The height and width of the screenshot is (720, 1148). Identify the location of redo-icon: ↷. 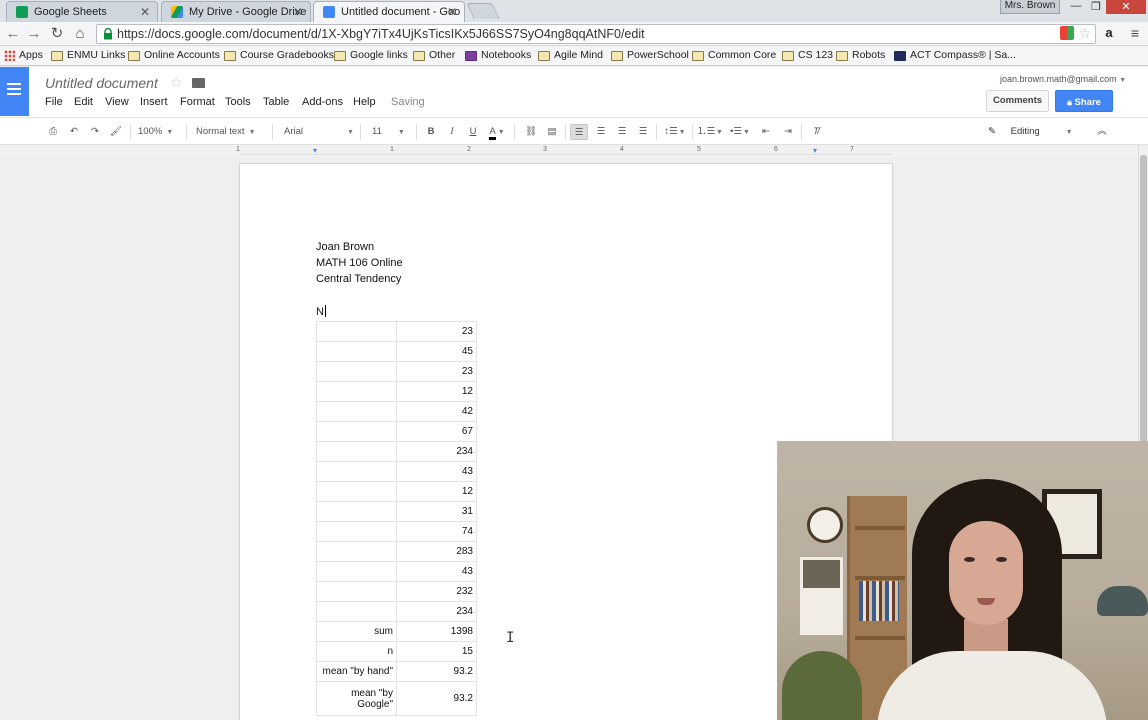
(95, 132).